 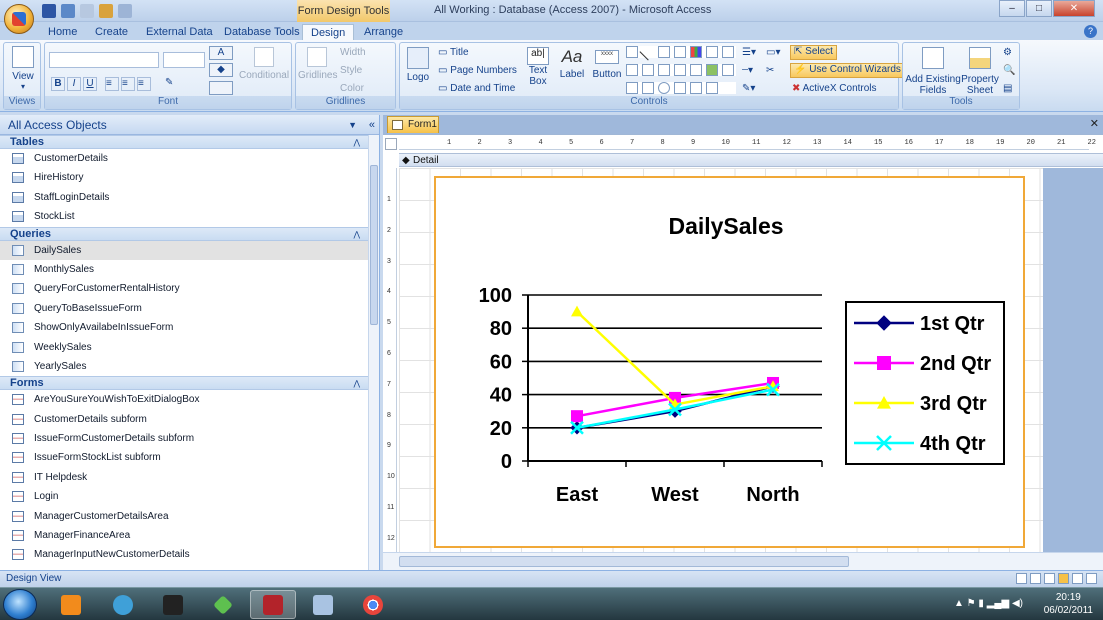 What do you see at coordinates (632, 88) in the screenshot?
I see `combo-box-icon` at bounding box center [632, 88].